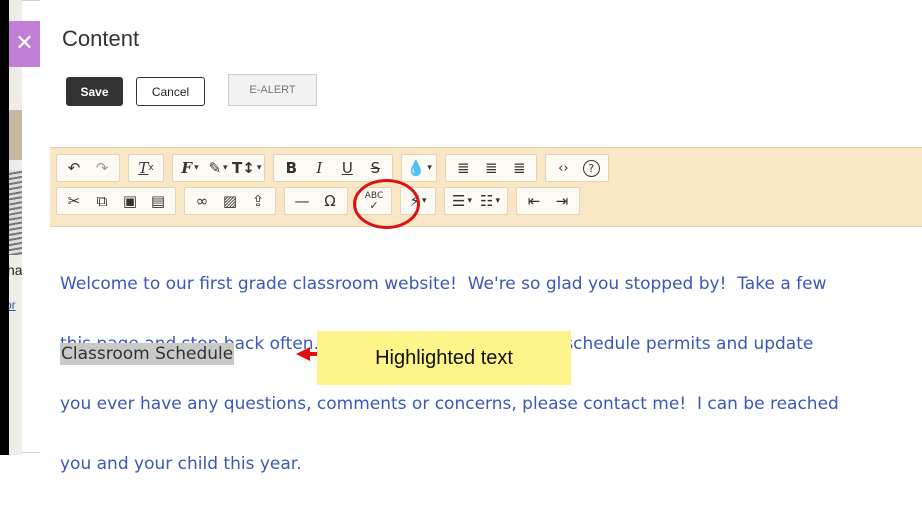 This screenshot has width=922, height=514. Describe the element at coordinates (291, 168) in the screenshot. I see `bold-icon: B` at that location.